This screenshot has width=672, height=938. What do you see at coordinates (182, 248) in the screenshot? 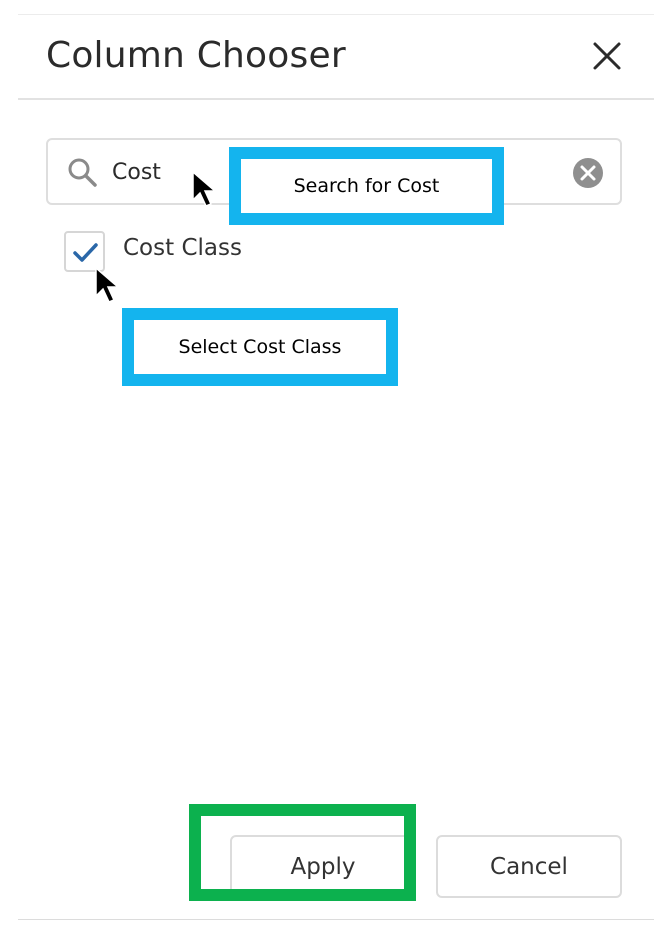
I see `option-label: Cost Class` at bounding box center [182, 248].